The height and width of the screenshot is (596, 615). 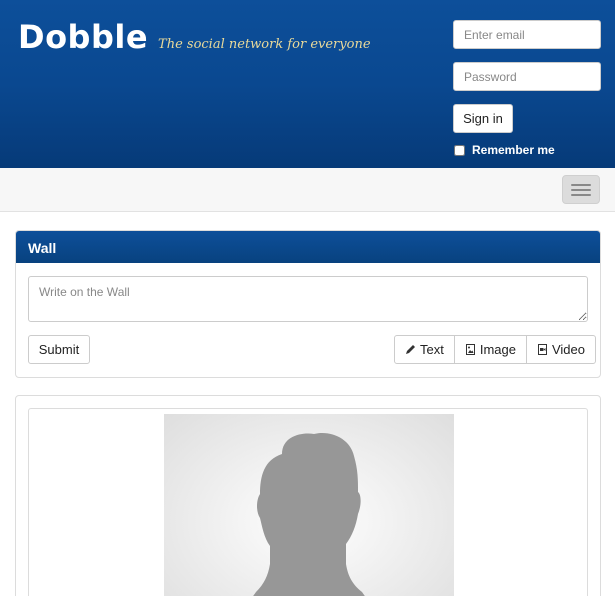 I want to click on post-type-button-group: Text Image Video, so click(x=495, y=349).